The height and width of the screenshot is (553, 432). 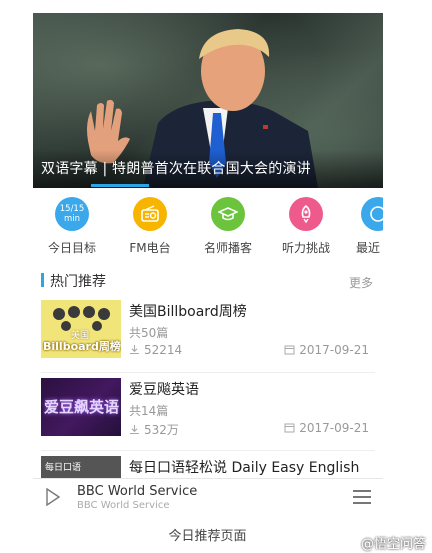 What do you see at coordinates (306, 214) in the screenshot?
I see `rocket-icon` at bounding box center [306, 214].